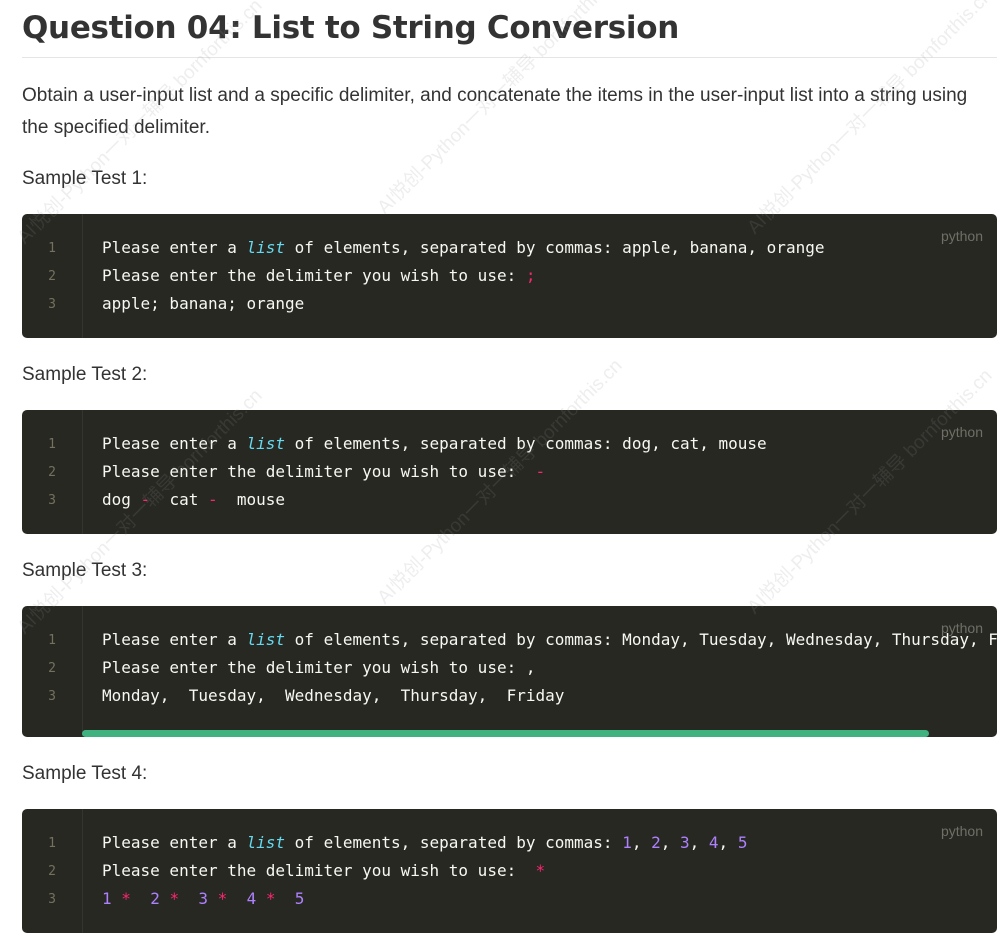 The width and height of the screenshot is (1008, 951). What do you see at coordinates (540, 471) in the screenshot?
I see `delimiter-token: -` at bounding box center [540, 471].